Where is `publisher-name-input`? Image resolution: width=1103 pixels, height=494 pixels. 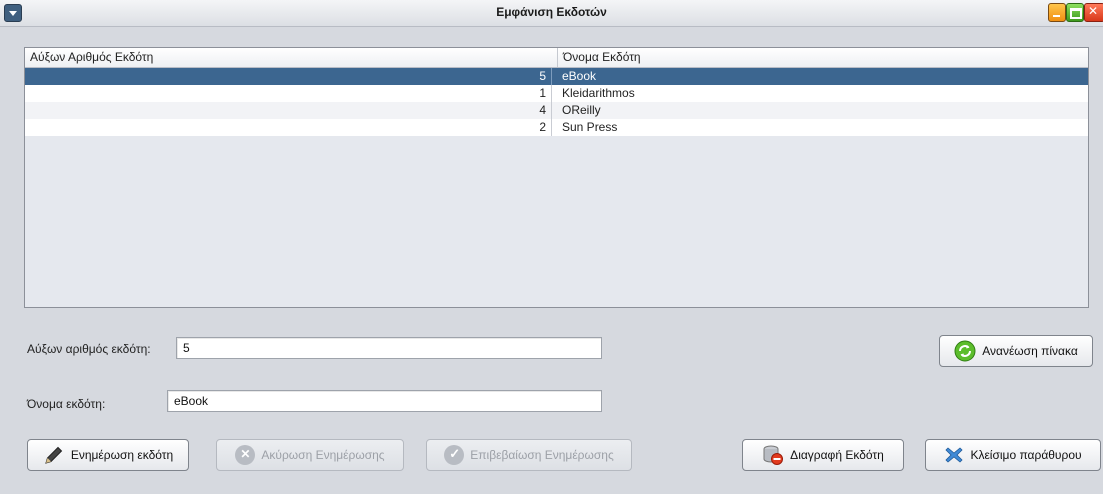 publisher-name-input is located at coordinates (384, 401).